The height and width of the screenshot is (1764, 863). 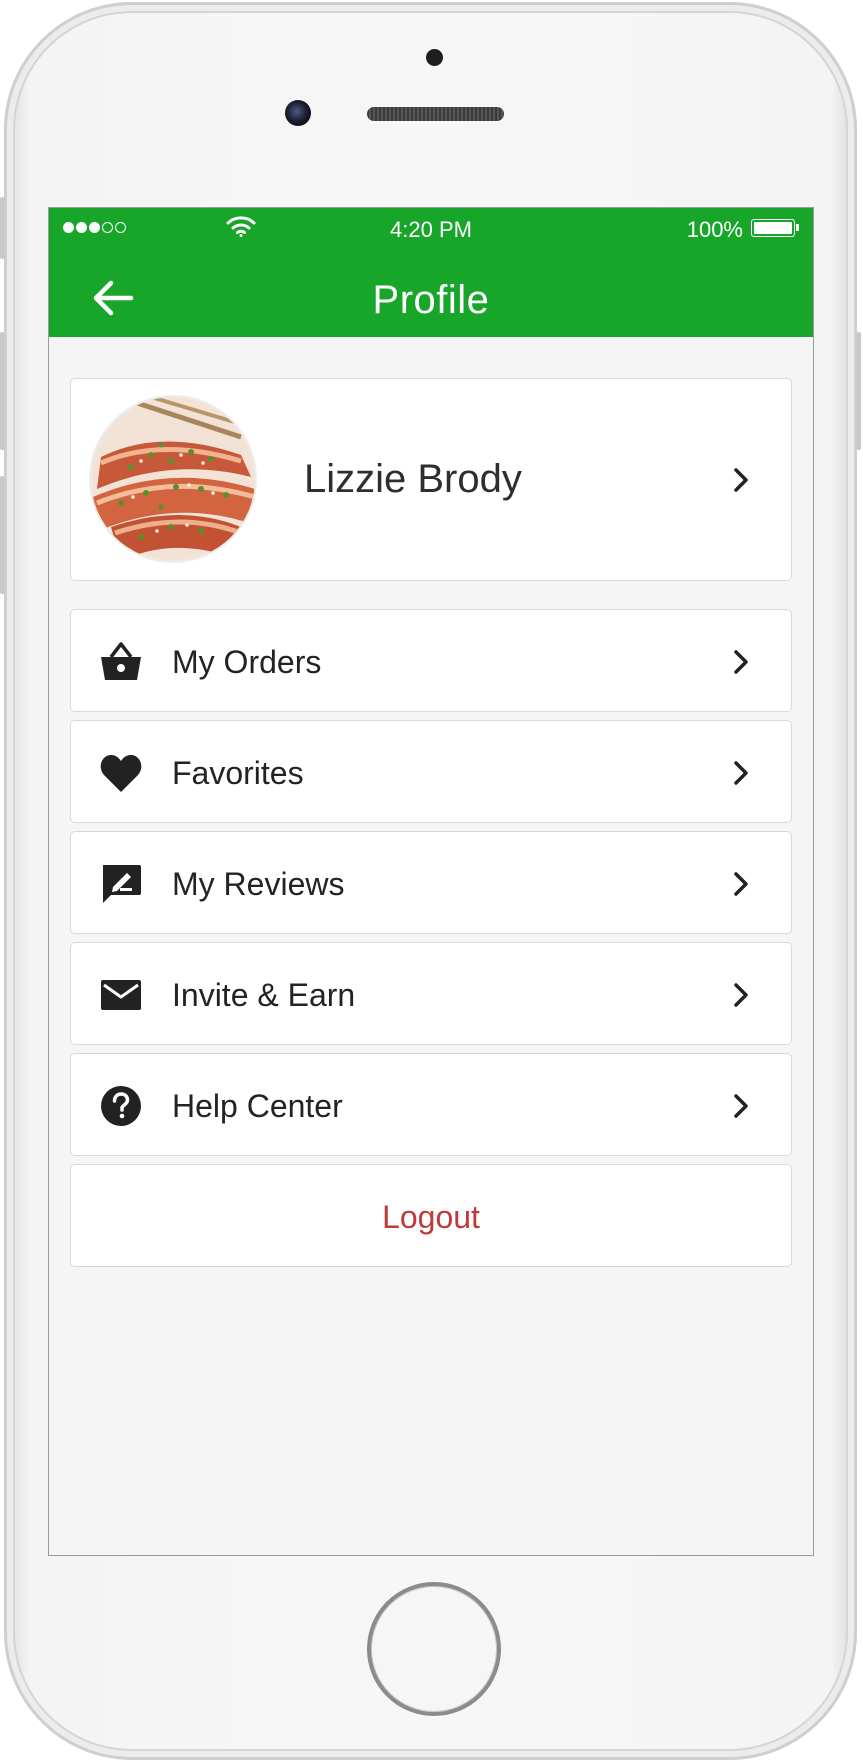 What do you see at coordinates (2, 228) in the screenshot?
I see `mute-switch` at bounding box center [2, 228].